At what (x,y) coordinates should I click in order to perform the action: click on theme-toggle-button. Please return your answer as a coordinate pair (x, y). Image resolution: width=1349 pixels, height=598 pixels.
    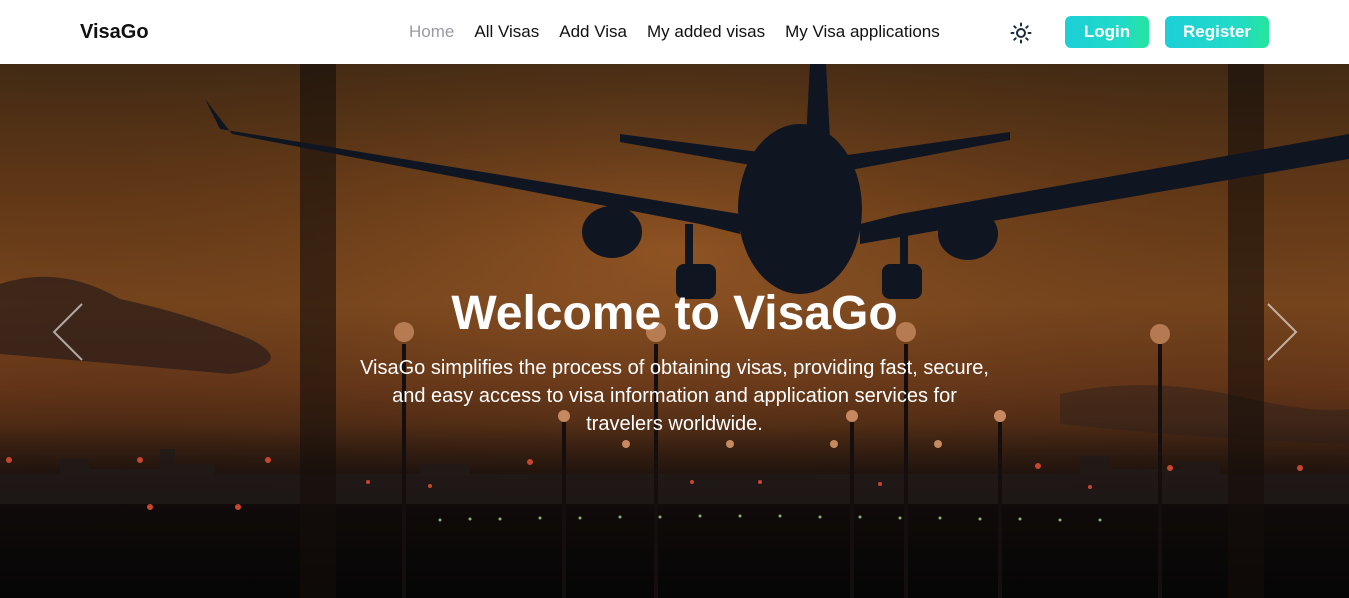
    Looking at the image, I should click on (1021, 33).